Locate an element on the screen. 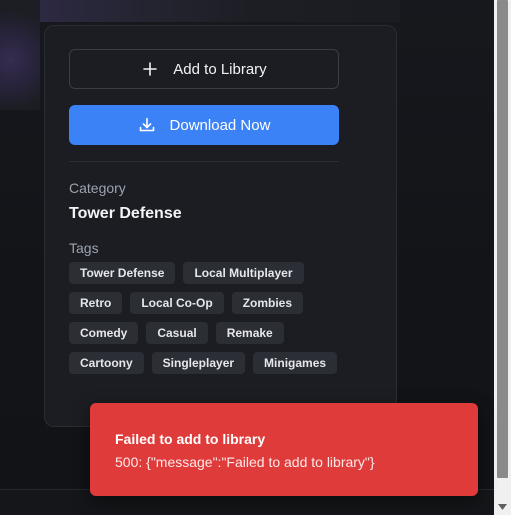  add-to-library-label: Add to Library is located at coordinates (220, 69).